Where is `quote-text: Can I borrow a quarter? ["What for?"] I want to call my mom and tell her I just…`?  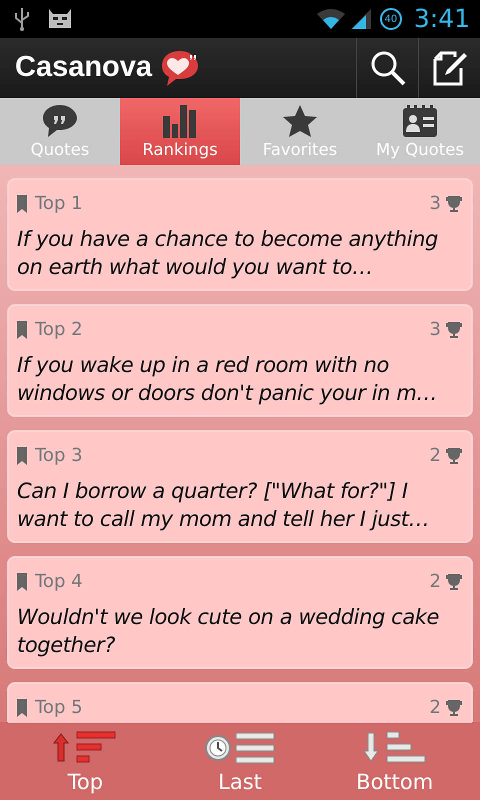 quote-text: Can I borrow a quarter? ["What for?"] I want to call my mom and tell her I just… is located at coordinates (223, 505).